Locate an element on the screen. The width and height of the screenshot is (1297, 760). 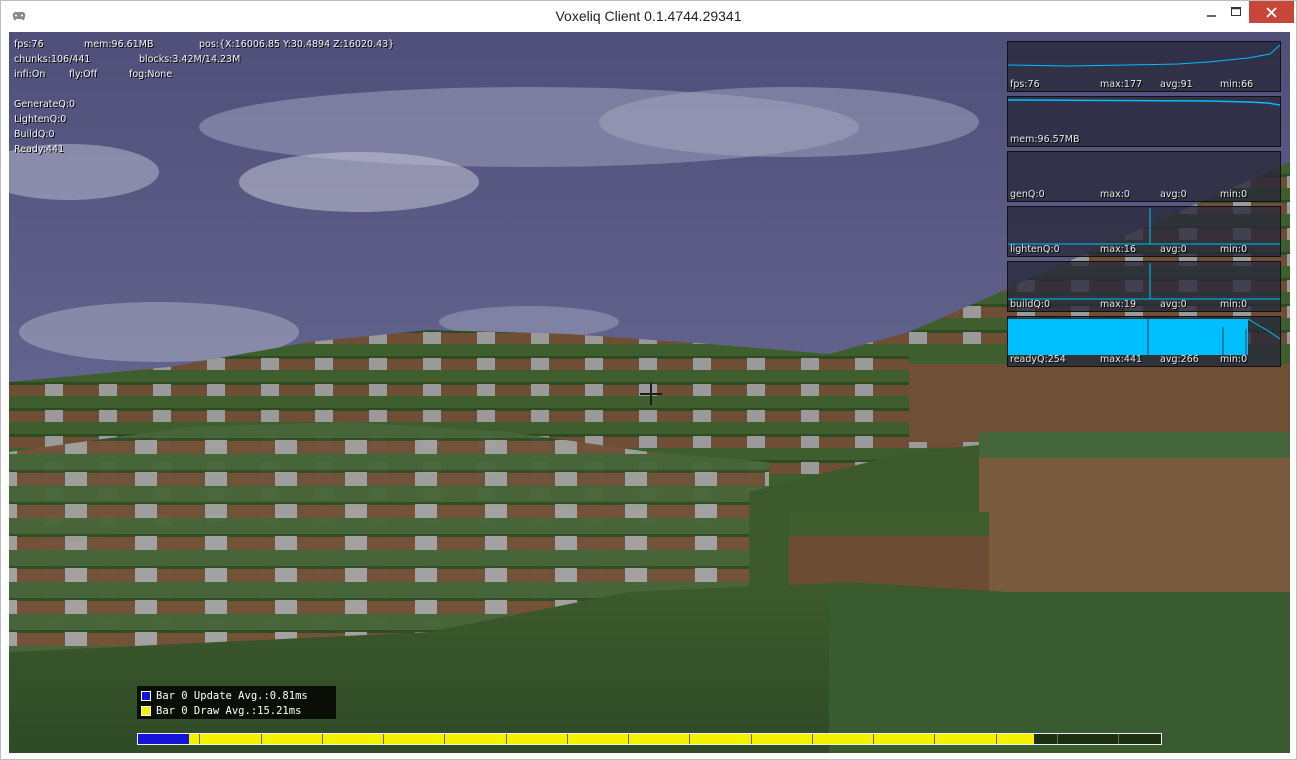
mem-stat: mem:96.61MB is located at coordinates (119, 44).